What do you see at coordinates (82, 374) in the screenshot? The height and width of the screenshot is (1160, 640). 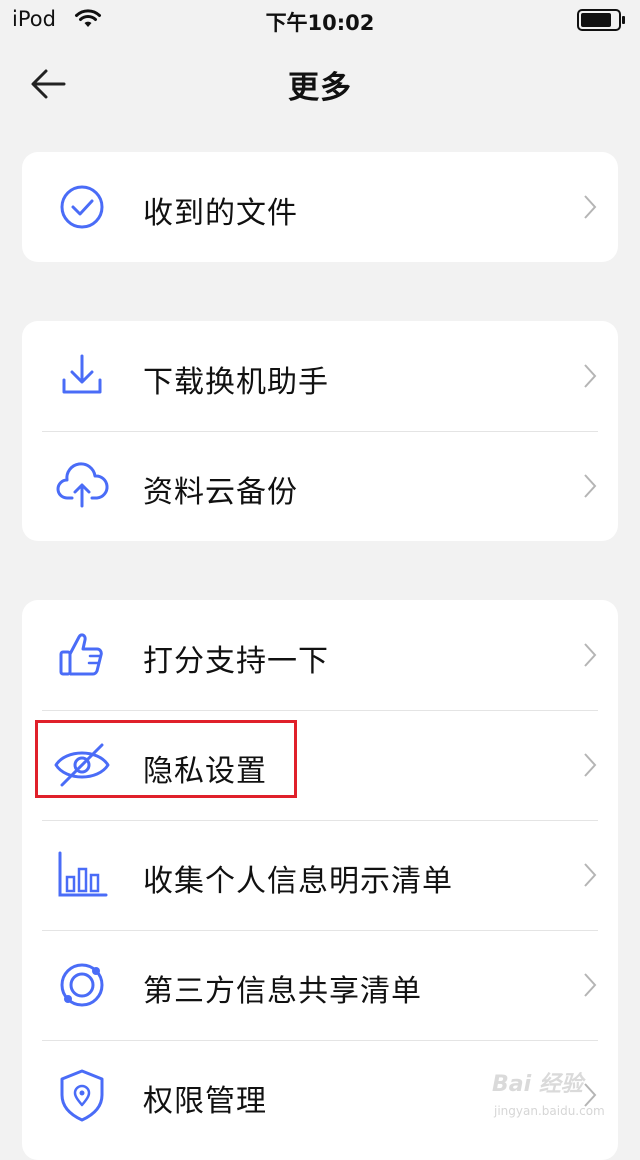 I see `download-icon` at bounding box center [82, 374].